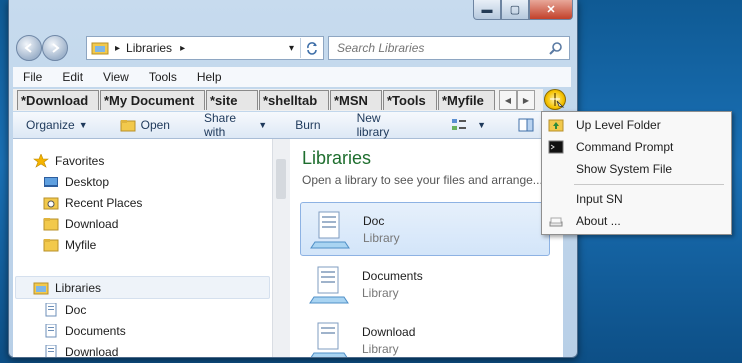  I want to click on forward-arrow-icon, so click(56, 48).